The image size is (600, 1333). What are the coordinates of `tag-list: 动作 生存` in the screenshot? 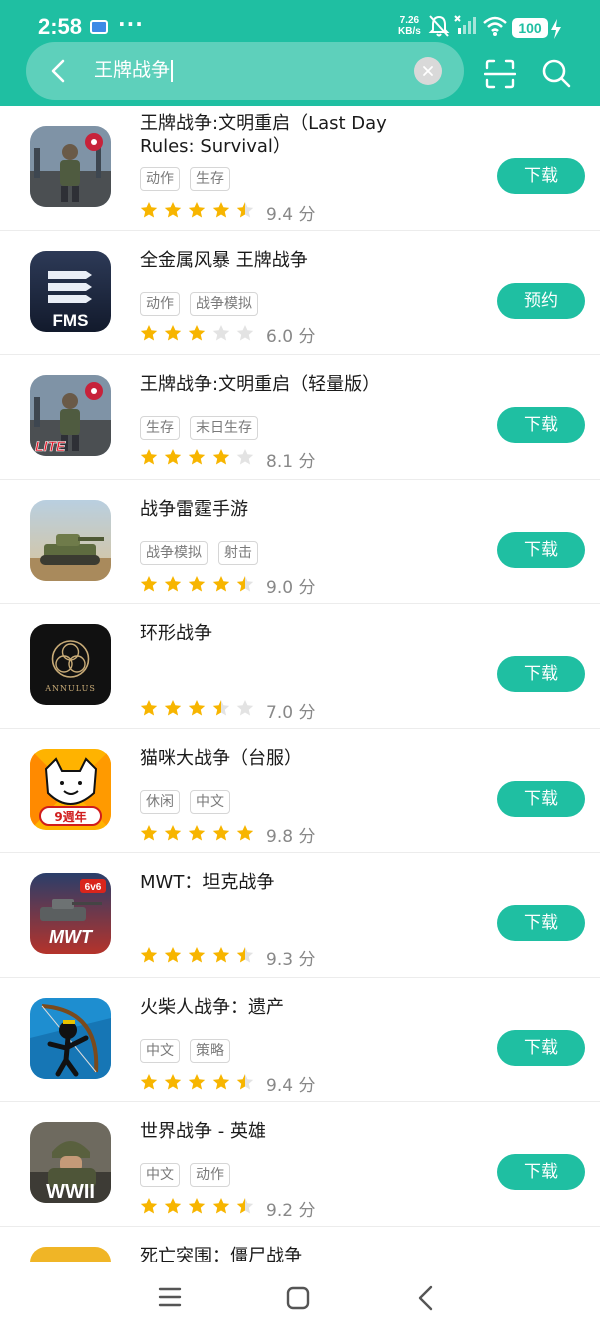 It's located at (190, 179).